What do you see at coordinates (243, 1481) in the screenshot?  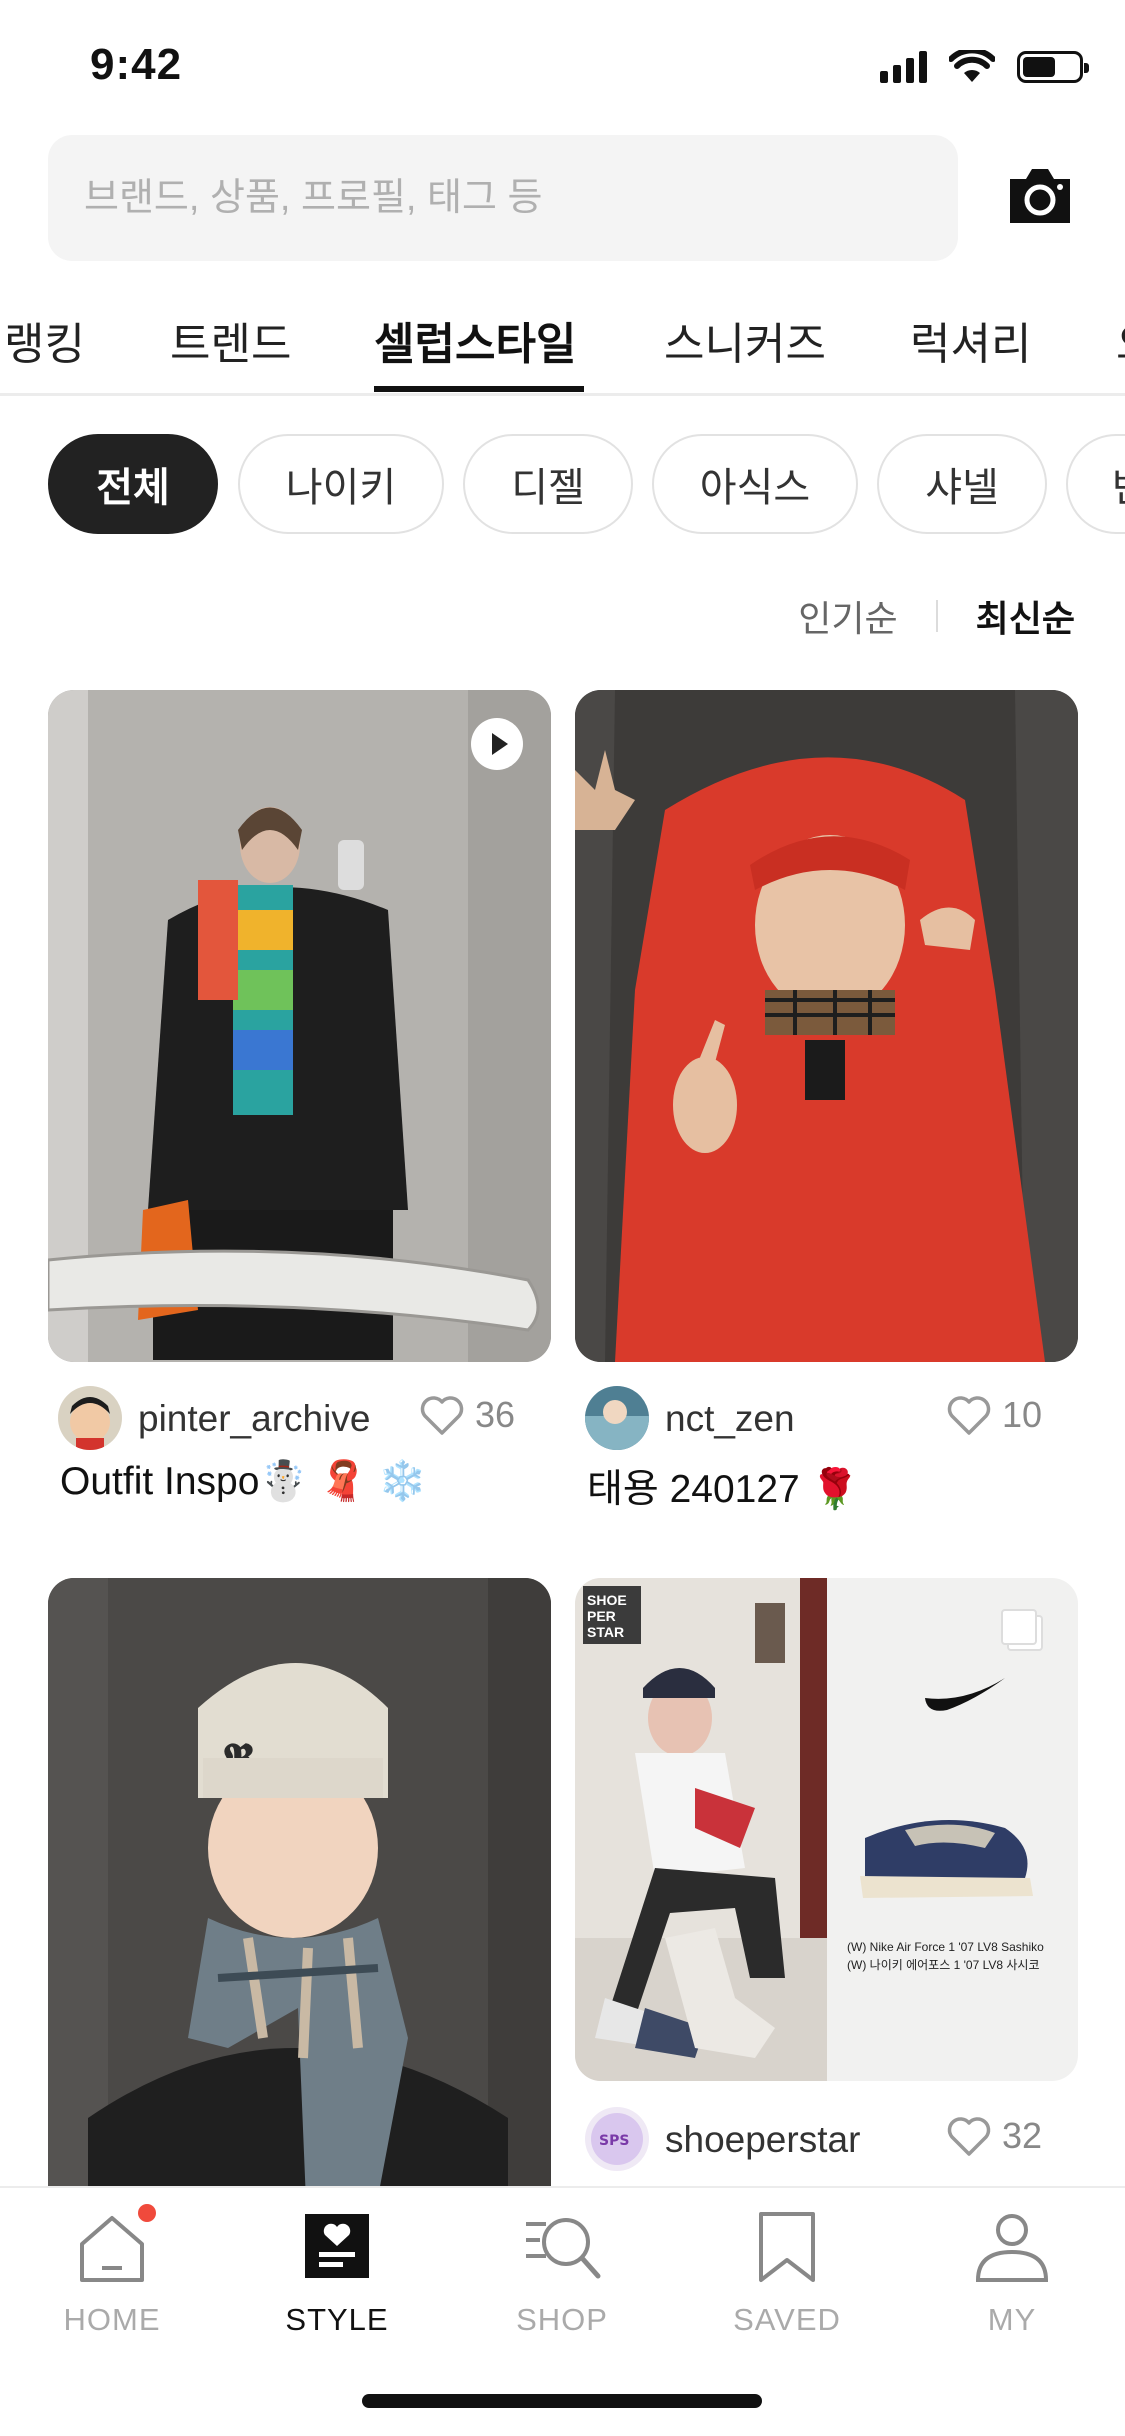 I see `post-caption: Outfit Inspo☃️ 🧣 ❄️` at bounding box center [243, 1481].